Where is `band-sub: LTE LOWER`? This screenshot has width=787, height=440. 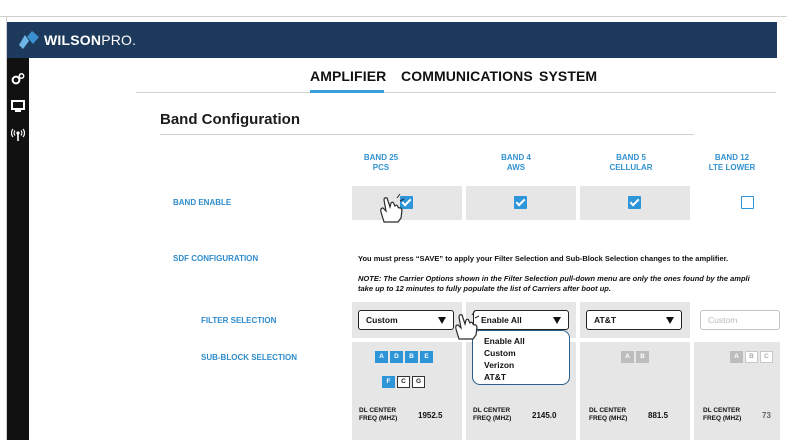 band-sub: LTE LOWER is located at coordinates (732, 167).